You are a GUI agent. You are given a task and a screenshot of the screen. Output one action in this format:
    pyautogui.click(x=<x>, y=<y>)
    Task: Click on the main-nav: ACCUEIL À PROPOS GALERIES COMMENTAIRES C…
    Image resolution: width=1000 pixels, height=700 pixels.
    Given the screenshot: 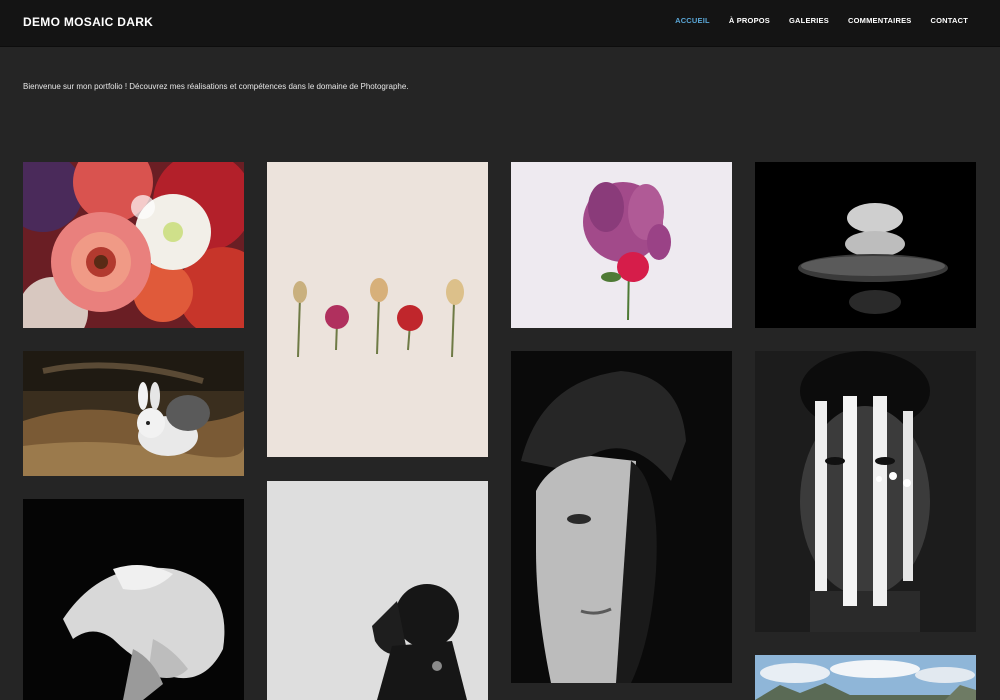 What is the action you would take?
    pyautogui.click(x=812, y=21)
    